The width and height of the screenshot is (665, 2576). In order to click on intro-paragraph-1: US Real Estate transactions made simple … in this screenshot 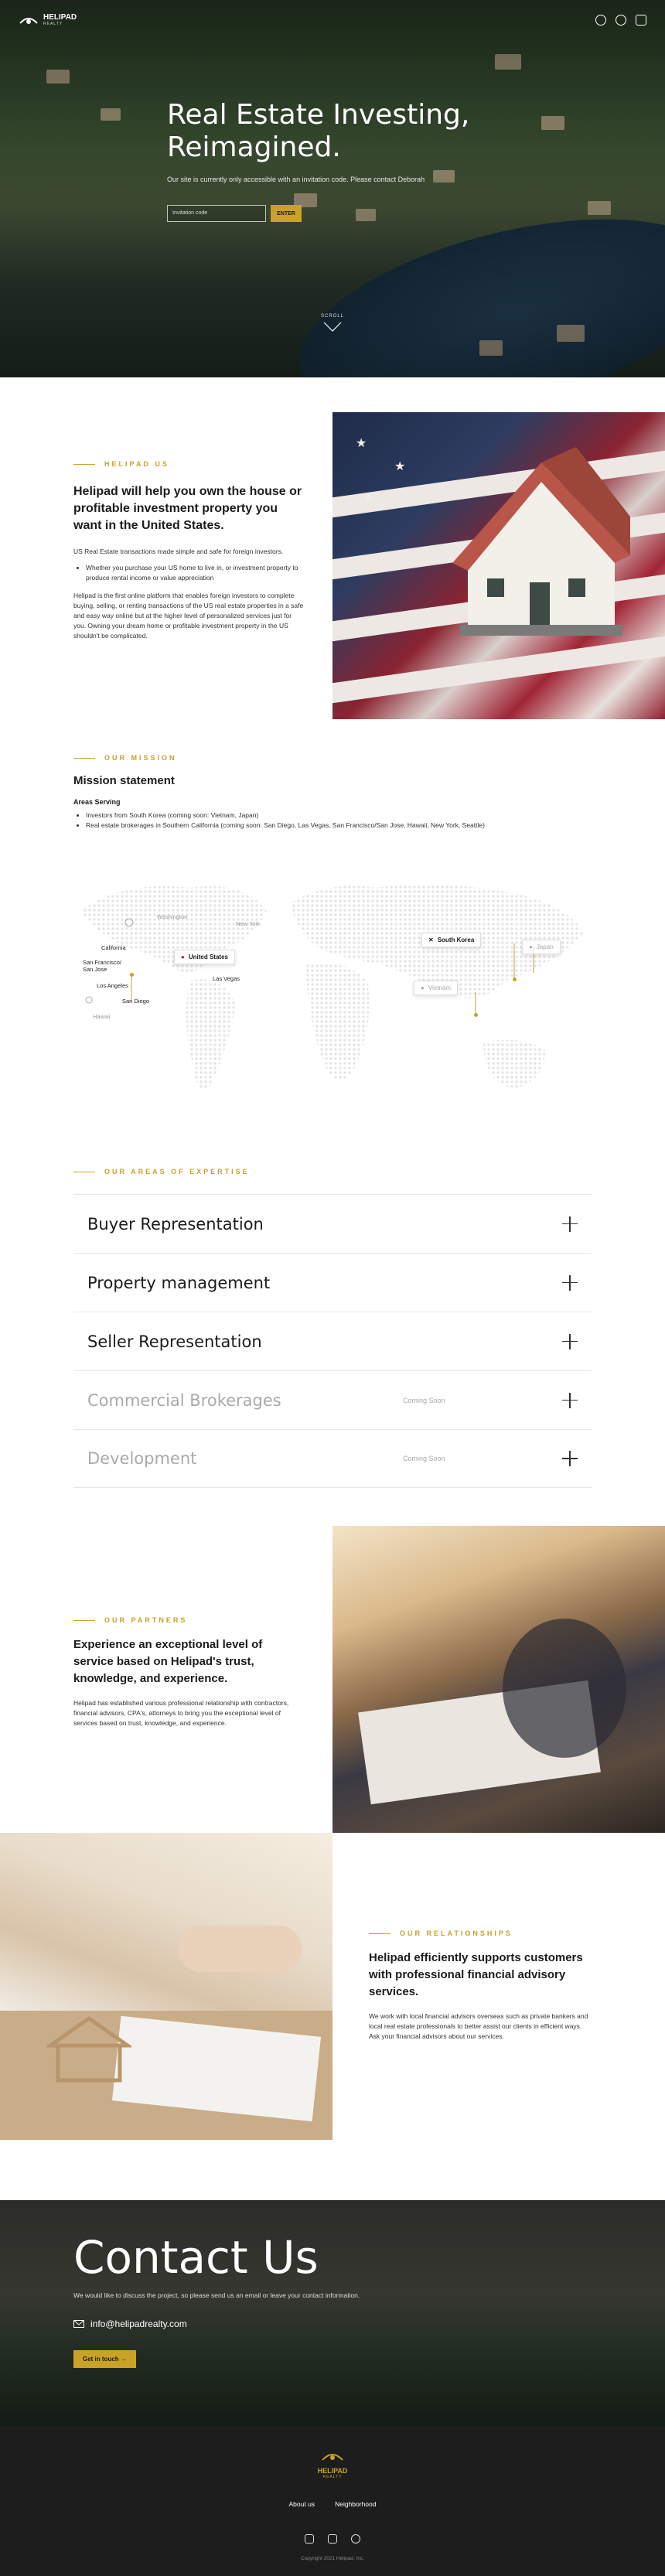, I will do `click(178, 551)`.